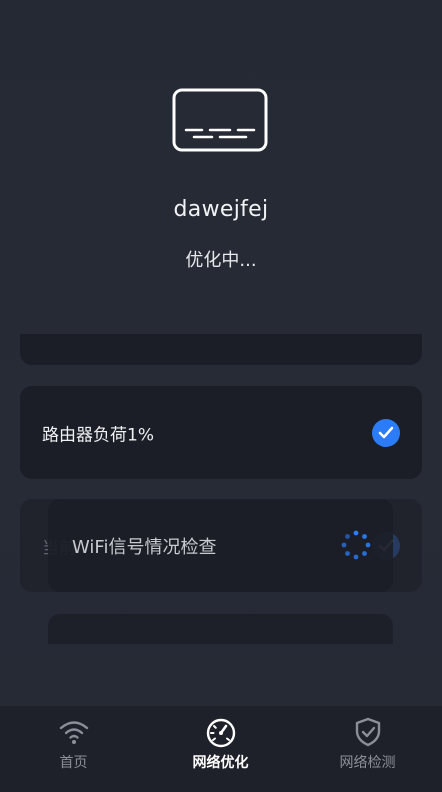 The image size is (442, 792). Describe the element at coordinates (221, 209) in the screenshot. I see `device-name: dawejfej` at that location.